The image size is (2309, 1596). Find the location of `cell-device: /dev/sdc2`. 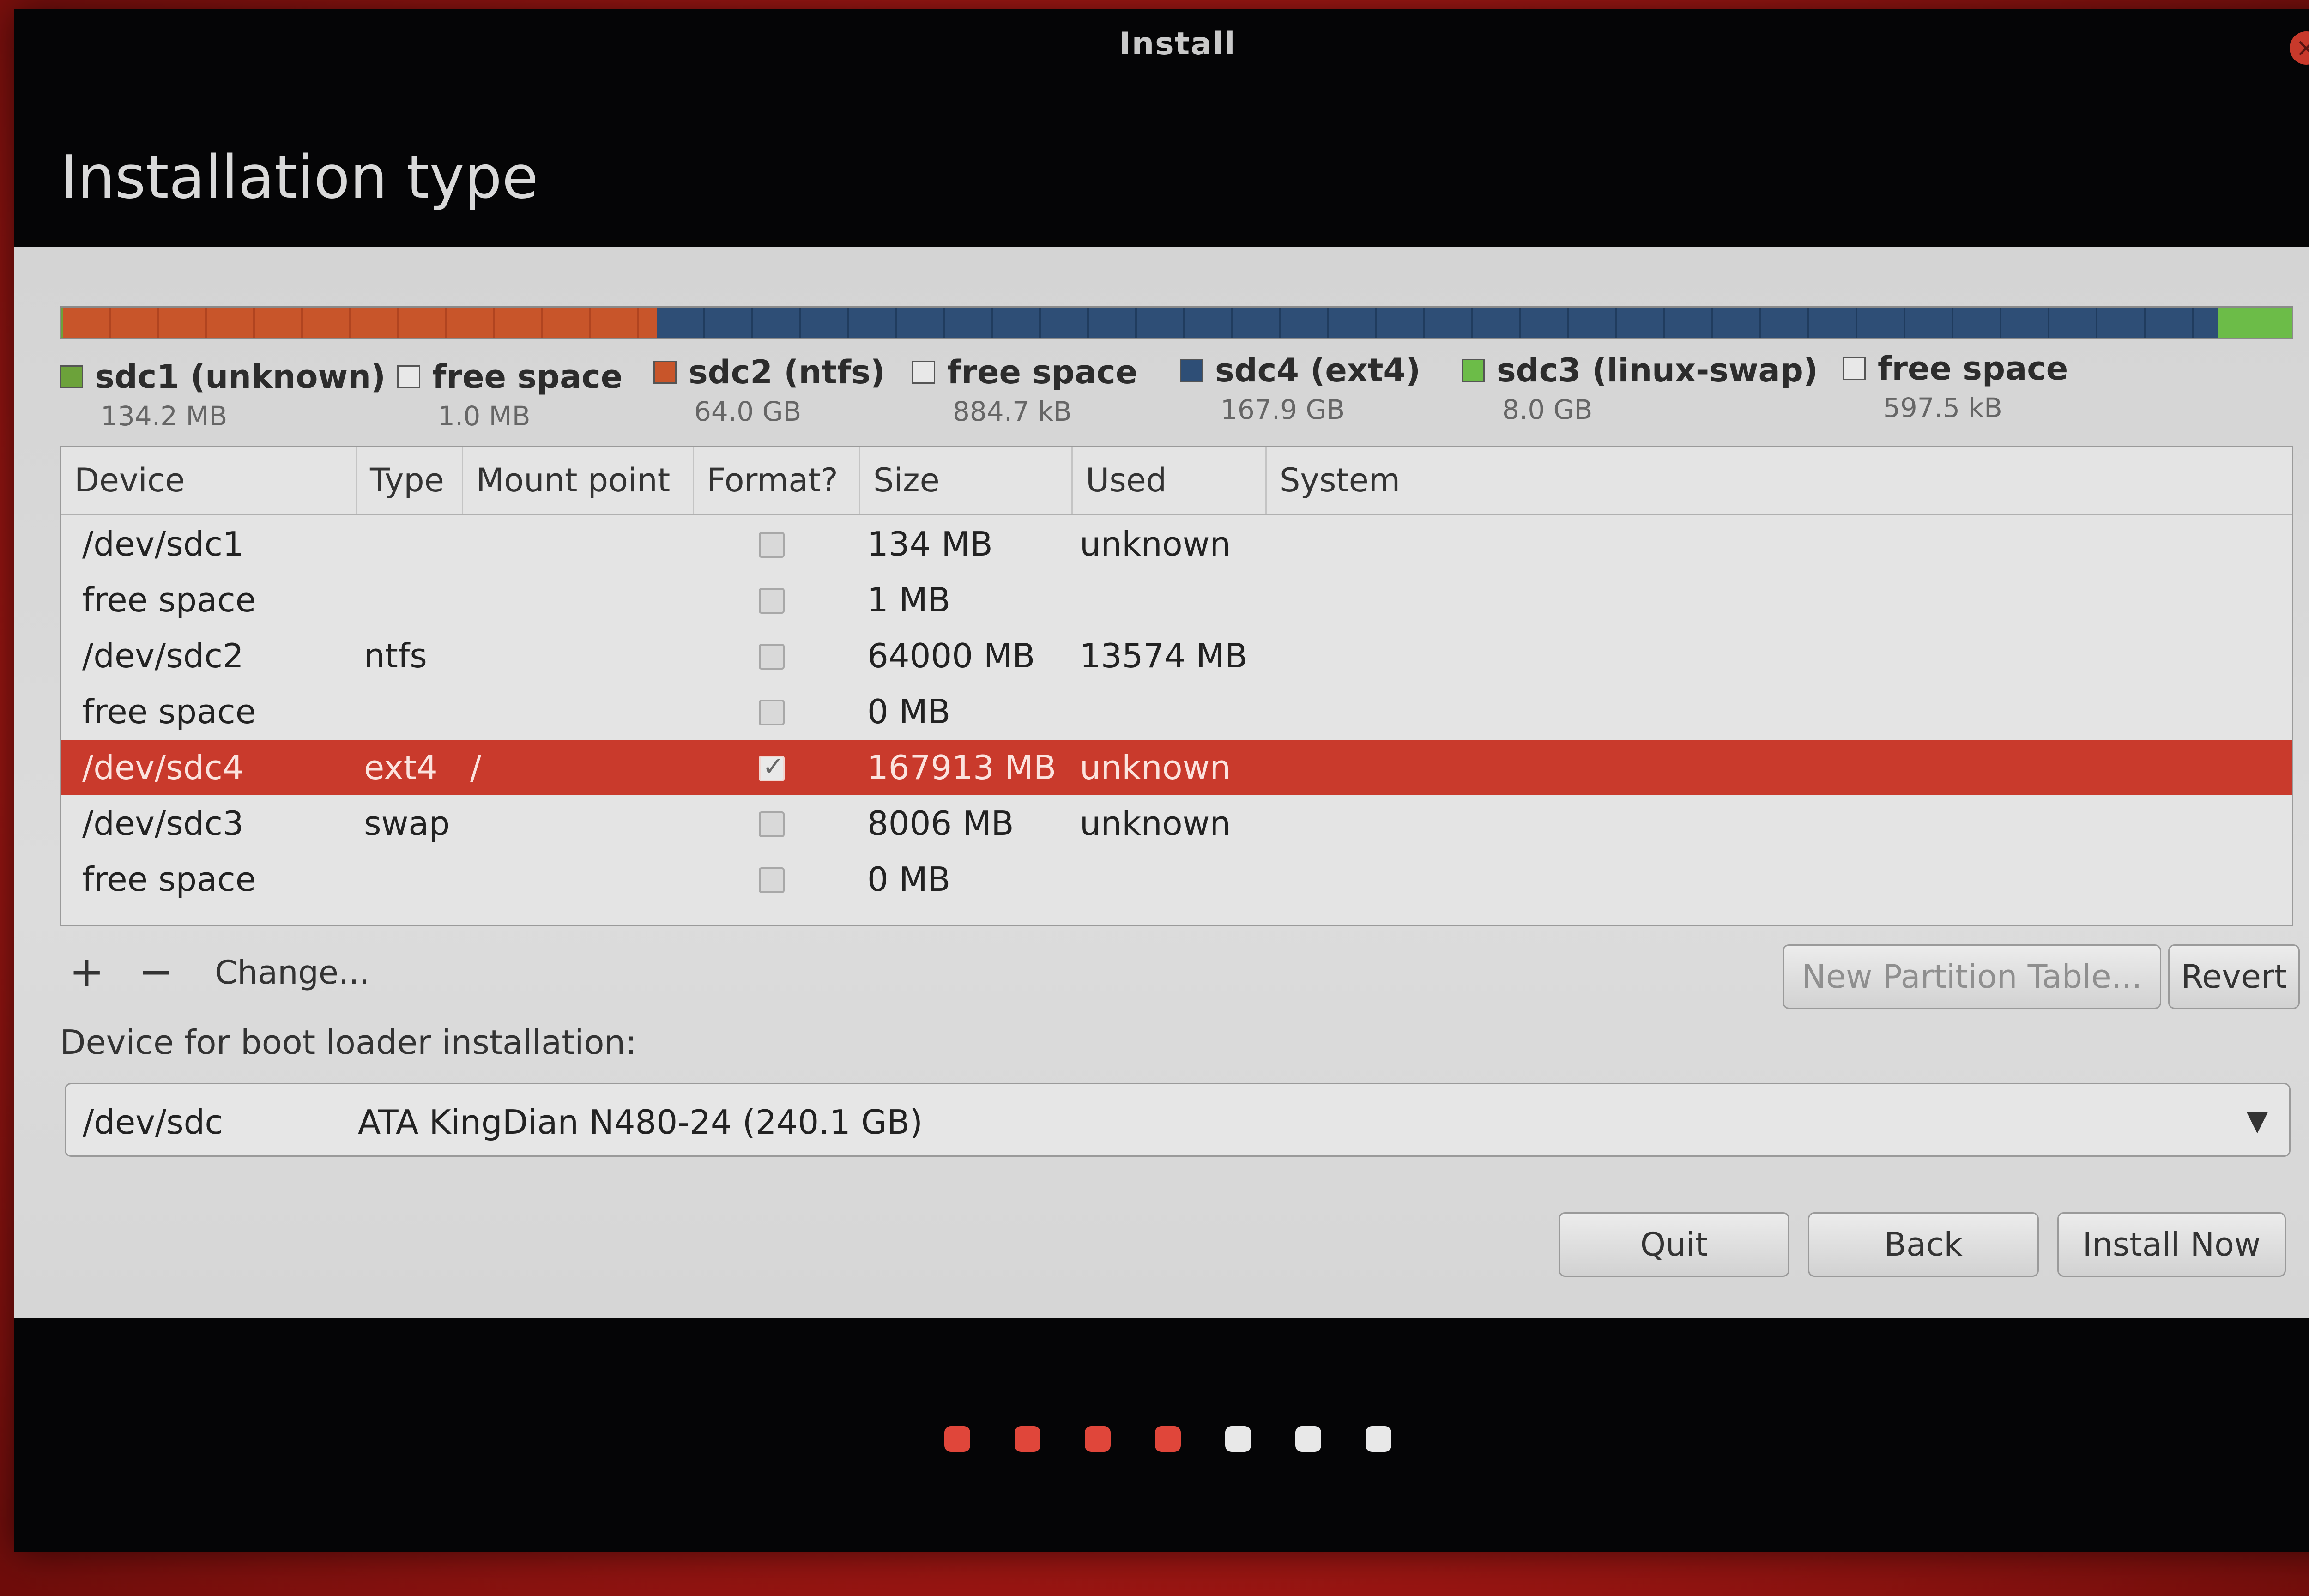

cell-device: /dev/sdc2 is located at coordinates (163, 655).